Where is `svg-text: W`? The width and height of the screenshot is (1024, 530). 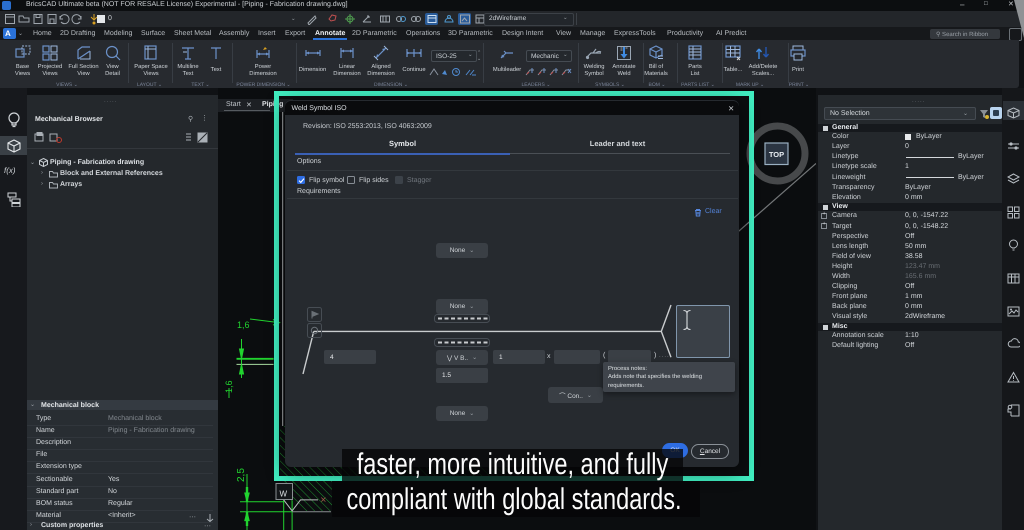
svg-text: W is located at coordinates (284, 494).